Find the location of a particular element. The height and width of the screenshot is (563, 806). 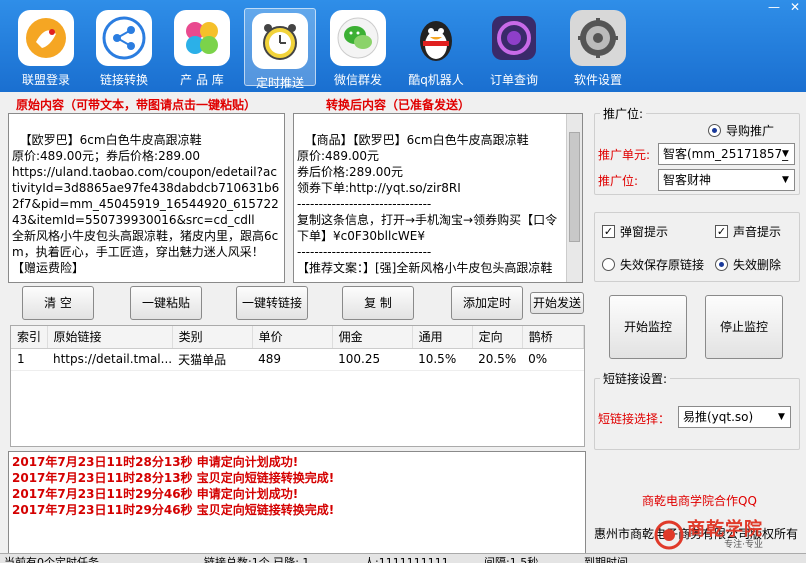

grid-header-row: 索引 原始链接 类别 单价 佣金 通用 定向 鹊桥 is located at coordinates (298, 337).